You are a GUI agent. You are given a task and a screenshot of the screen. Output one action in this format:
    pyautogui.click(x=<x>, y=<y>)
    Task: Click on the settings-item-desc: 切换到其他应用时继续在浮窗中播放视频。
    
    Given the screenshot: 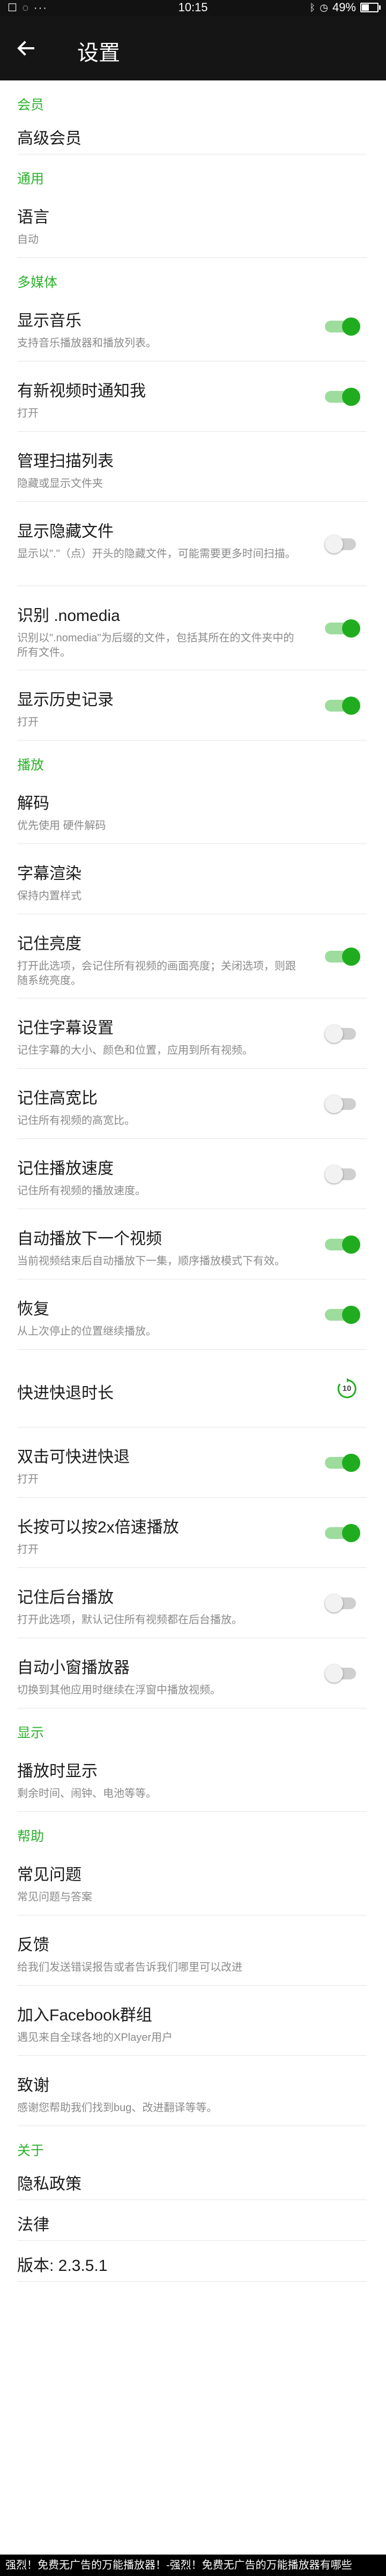 What is the action you would take?
    pyautogui.click(x=119, y=1690)
    